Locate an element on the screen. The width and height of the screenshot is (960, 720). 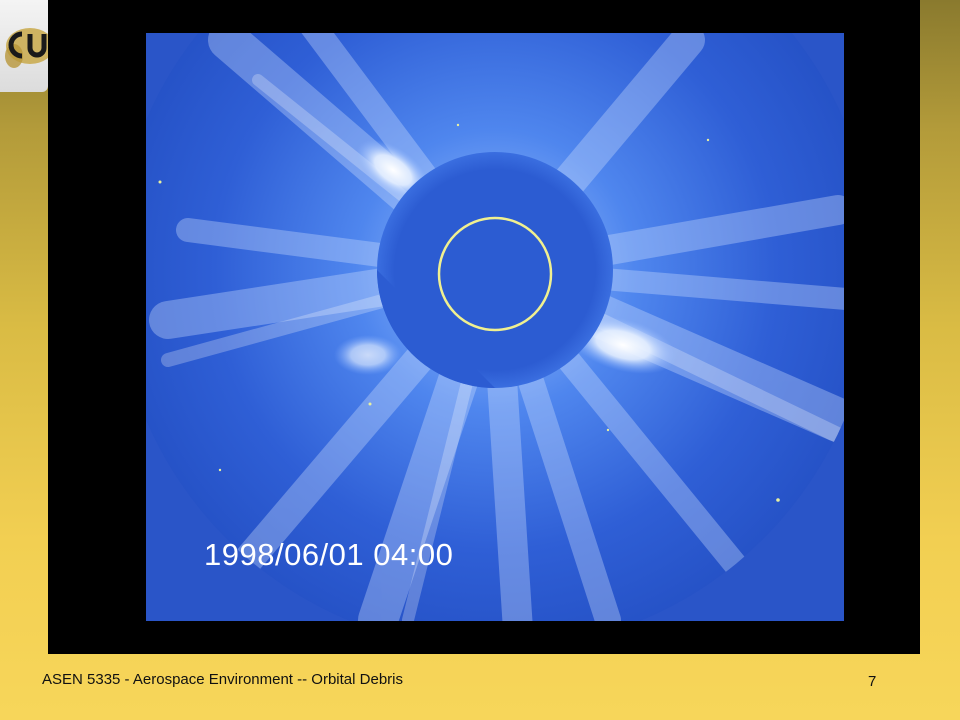
university-logo is located at coordinates (24, 46).